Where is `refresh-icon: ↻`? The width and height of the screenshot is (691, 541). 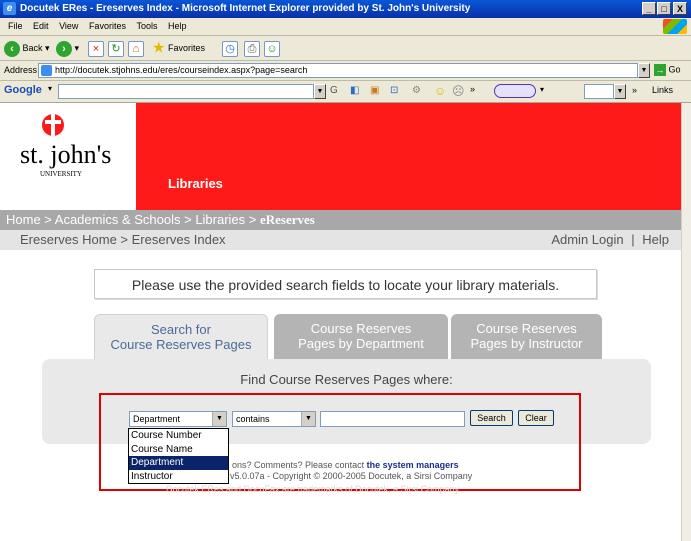 refresh-icon: ↻ is located at coordinates (116, 48).